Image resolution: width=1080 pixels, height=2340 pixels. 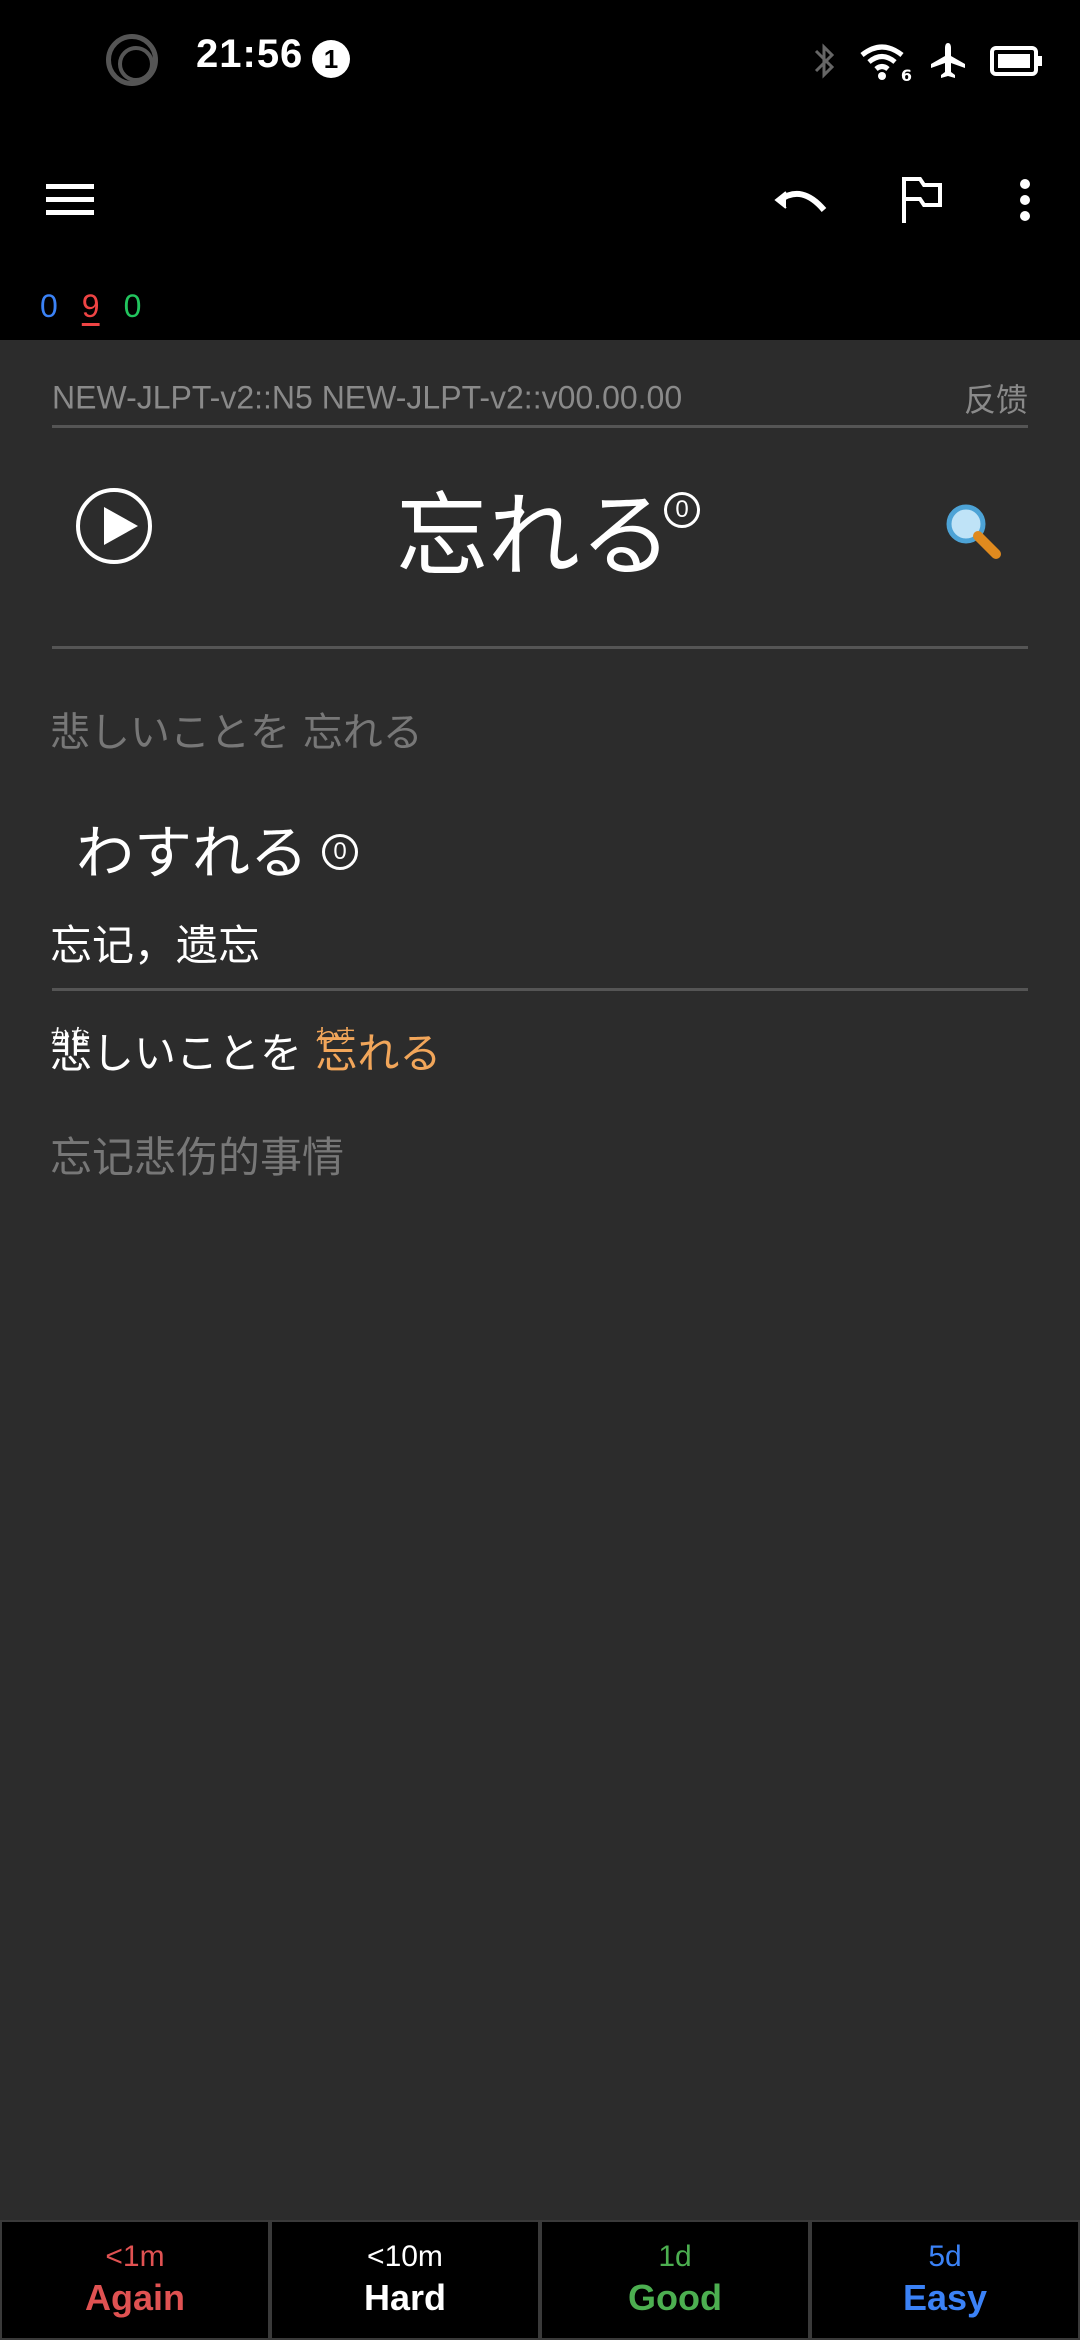 What do you see at coordinates (132, 306) in the screenshot?
I see `review-count: 0` at bounding box center [132, 306].